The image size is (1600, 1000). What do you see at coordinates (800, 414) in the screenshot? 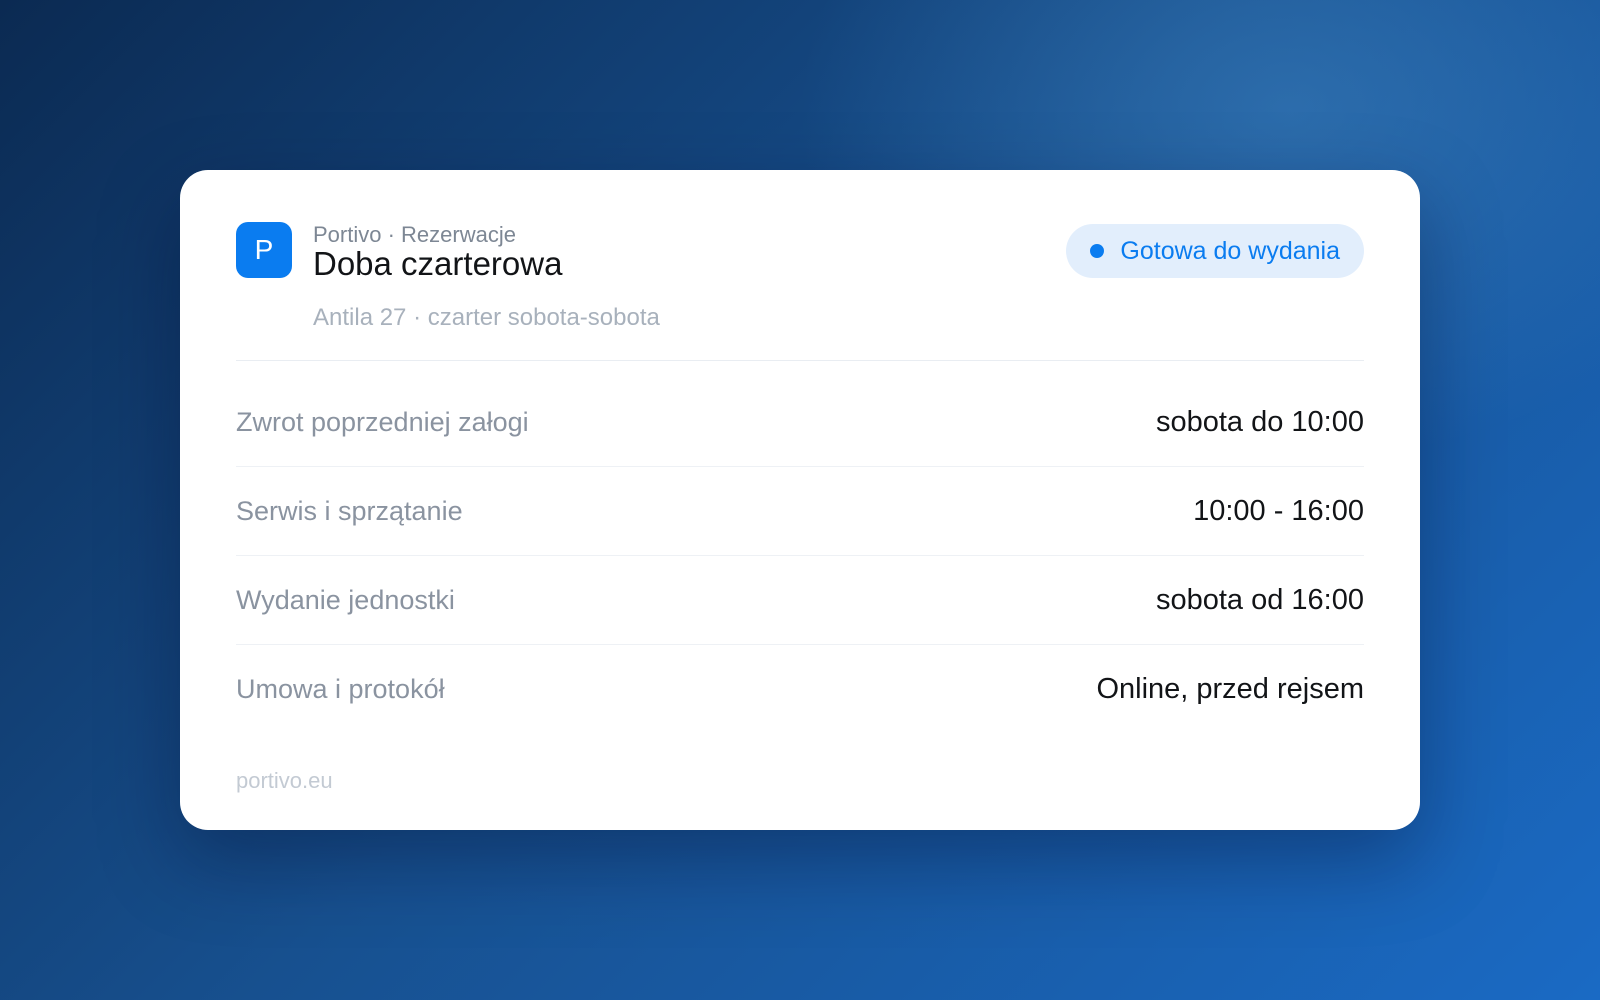
I see `schedule-row: Zwrot poprzedniej załogi sobota do 10:00` at bounding box center [800, 414].